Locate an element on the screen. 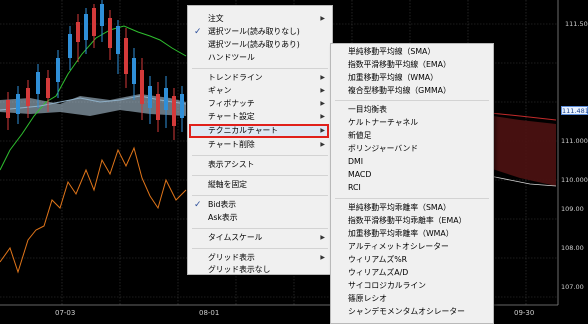 The image size is (588, 324). menu-item-display-assist: 表示アシスト is located at coordinates (260, 165).